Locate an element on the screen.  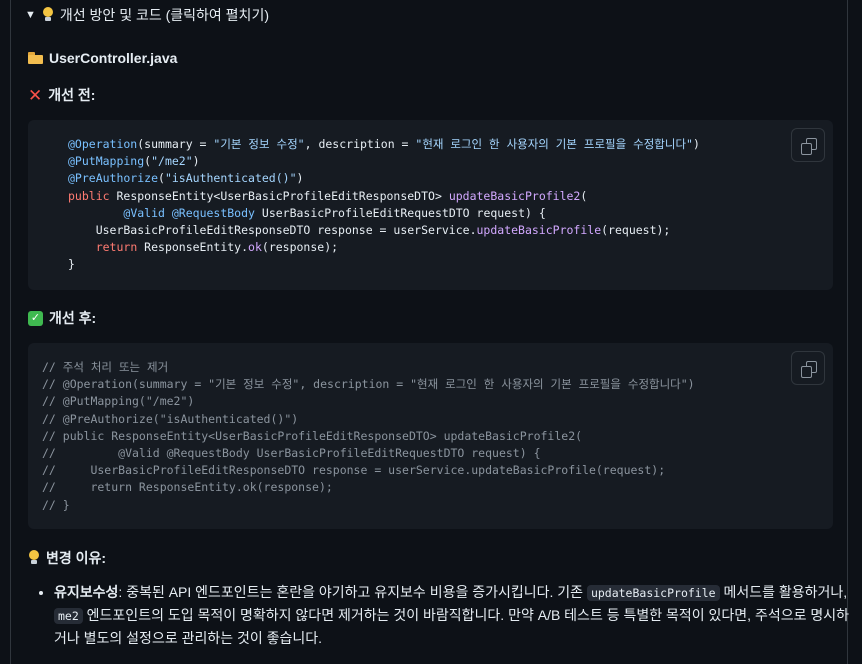
check-mark-icon: ✓ is located at coordinates (35, 318).